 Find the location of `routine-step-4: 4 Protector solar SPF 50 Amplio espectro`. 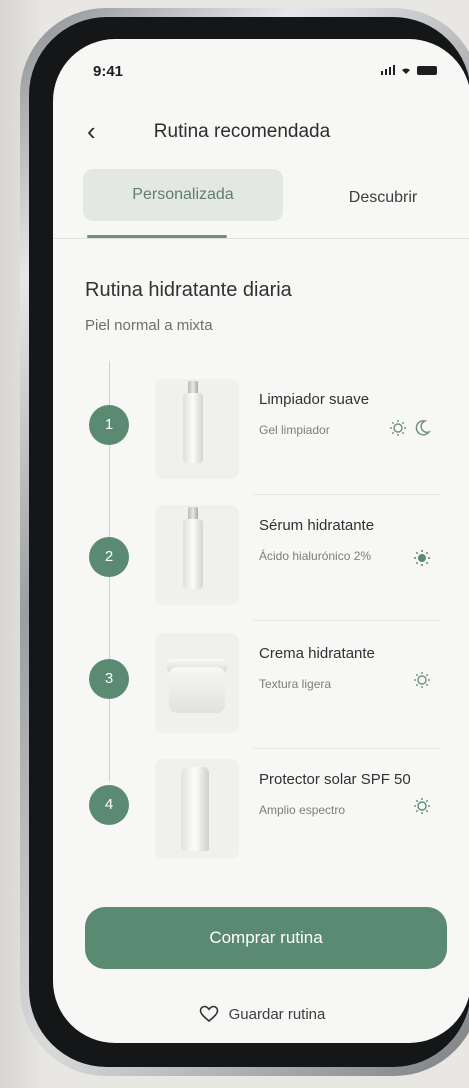

routine-step-4: 4 Protector solar SPF 50 Amplio espectro is located at coordinates (262, 815).